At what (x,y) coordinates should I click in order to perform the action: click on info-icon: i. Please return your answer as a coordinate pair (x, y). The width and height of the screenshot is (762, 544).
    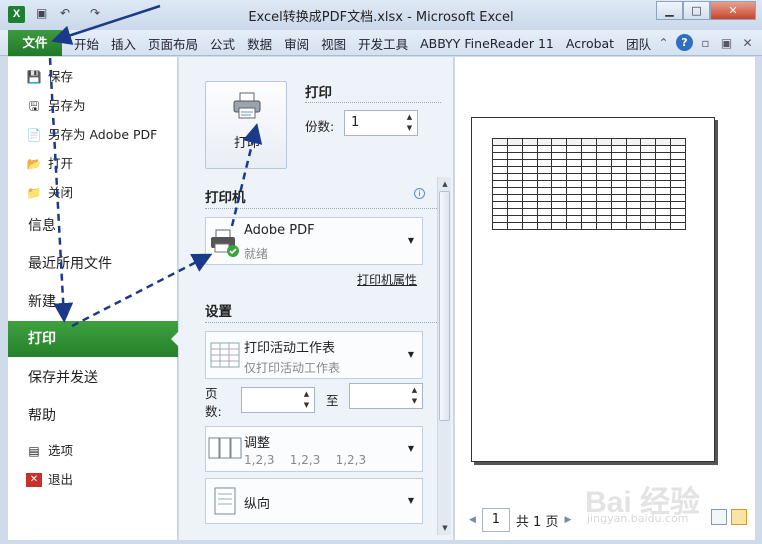
    Looking at the image, I should click on (419, 193).